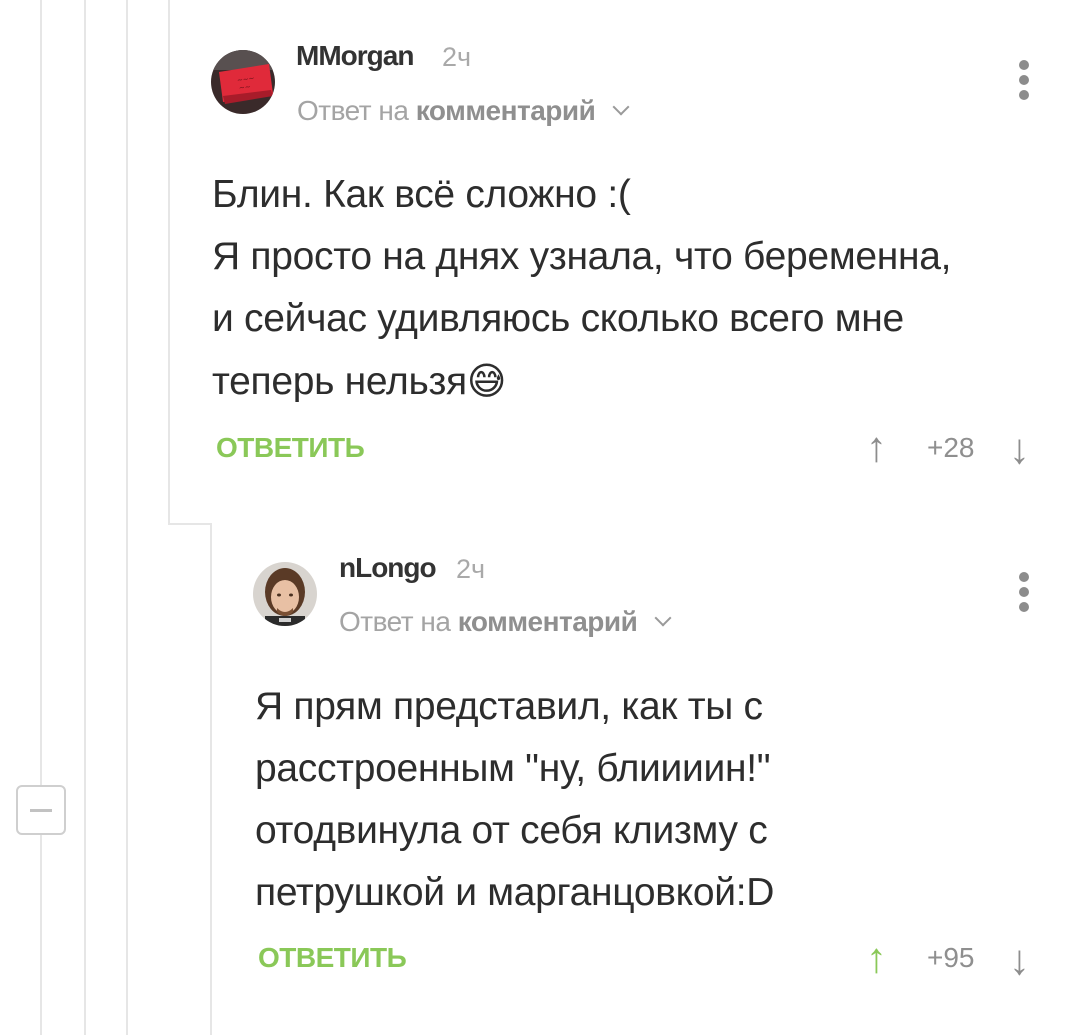  I want to click on more-vertical-icon, so click(1024, 594).